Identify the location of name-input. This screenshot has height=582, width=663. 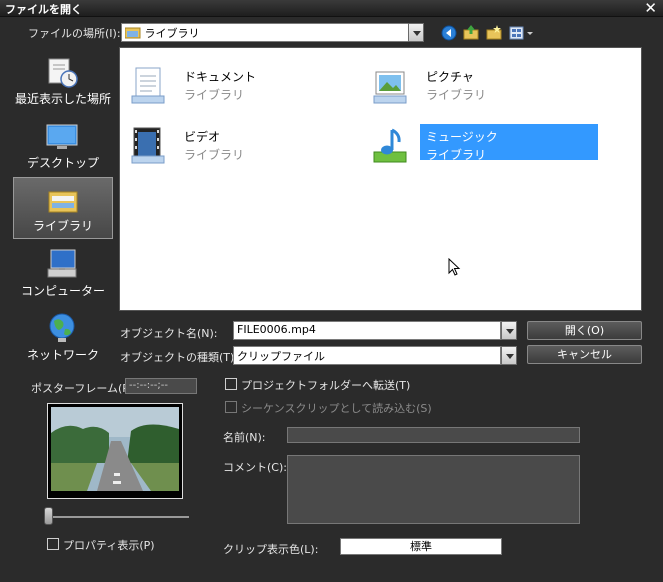
(433, 435).